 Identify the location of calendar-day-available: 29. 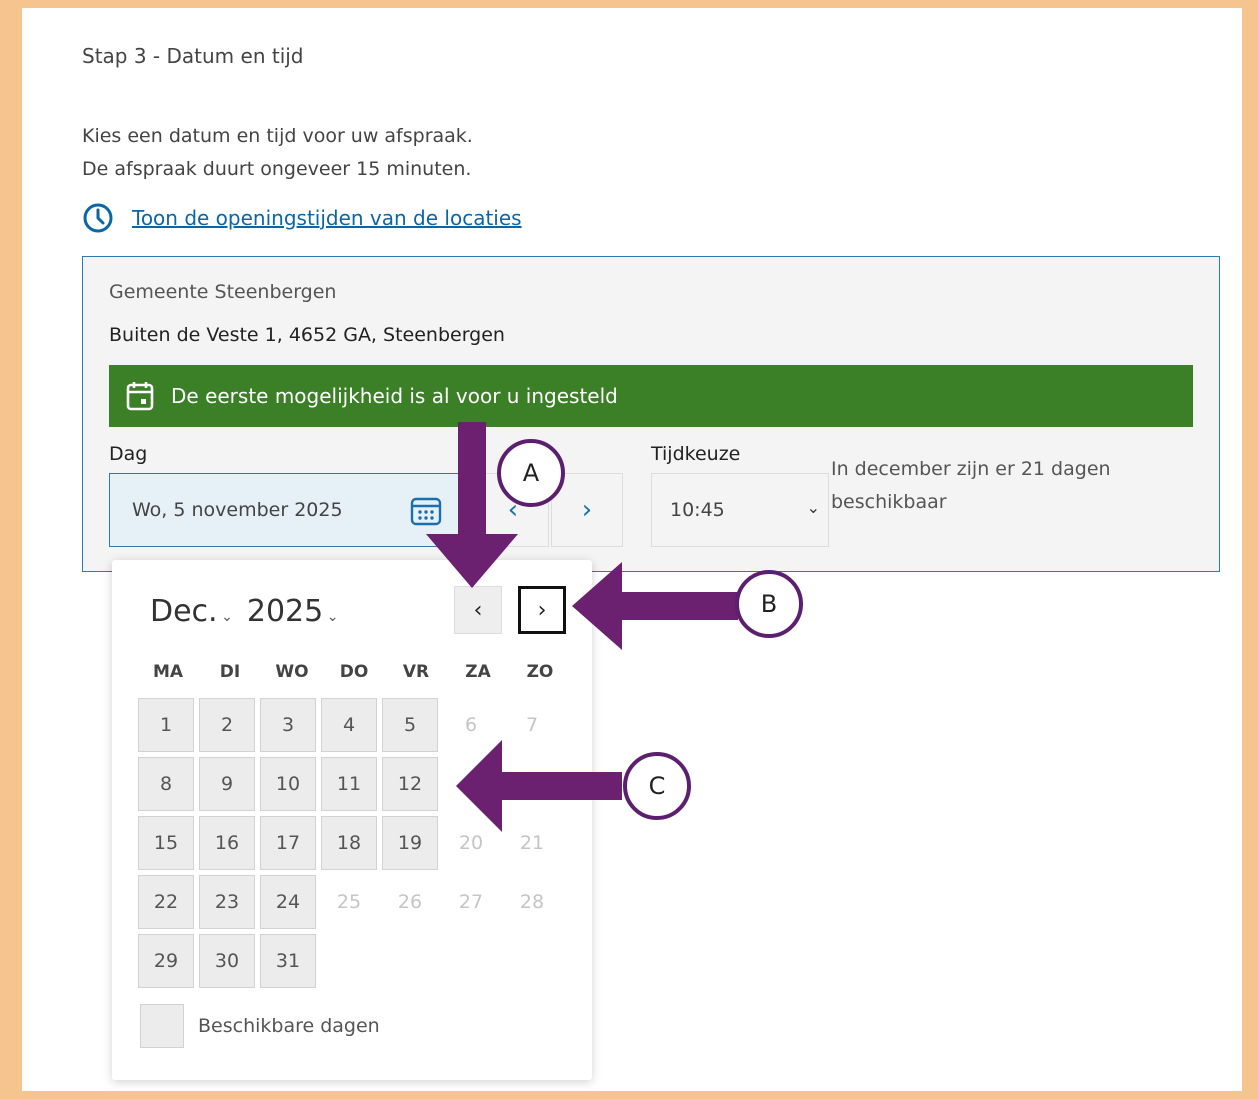
(166, 961).